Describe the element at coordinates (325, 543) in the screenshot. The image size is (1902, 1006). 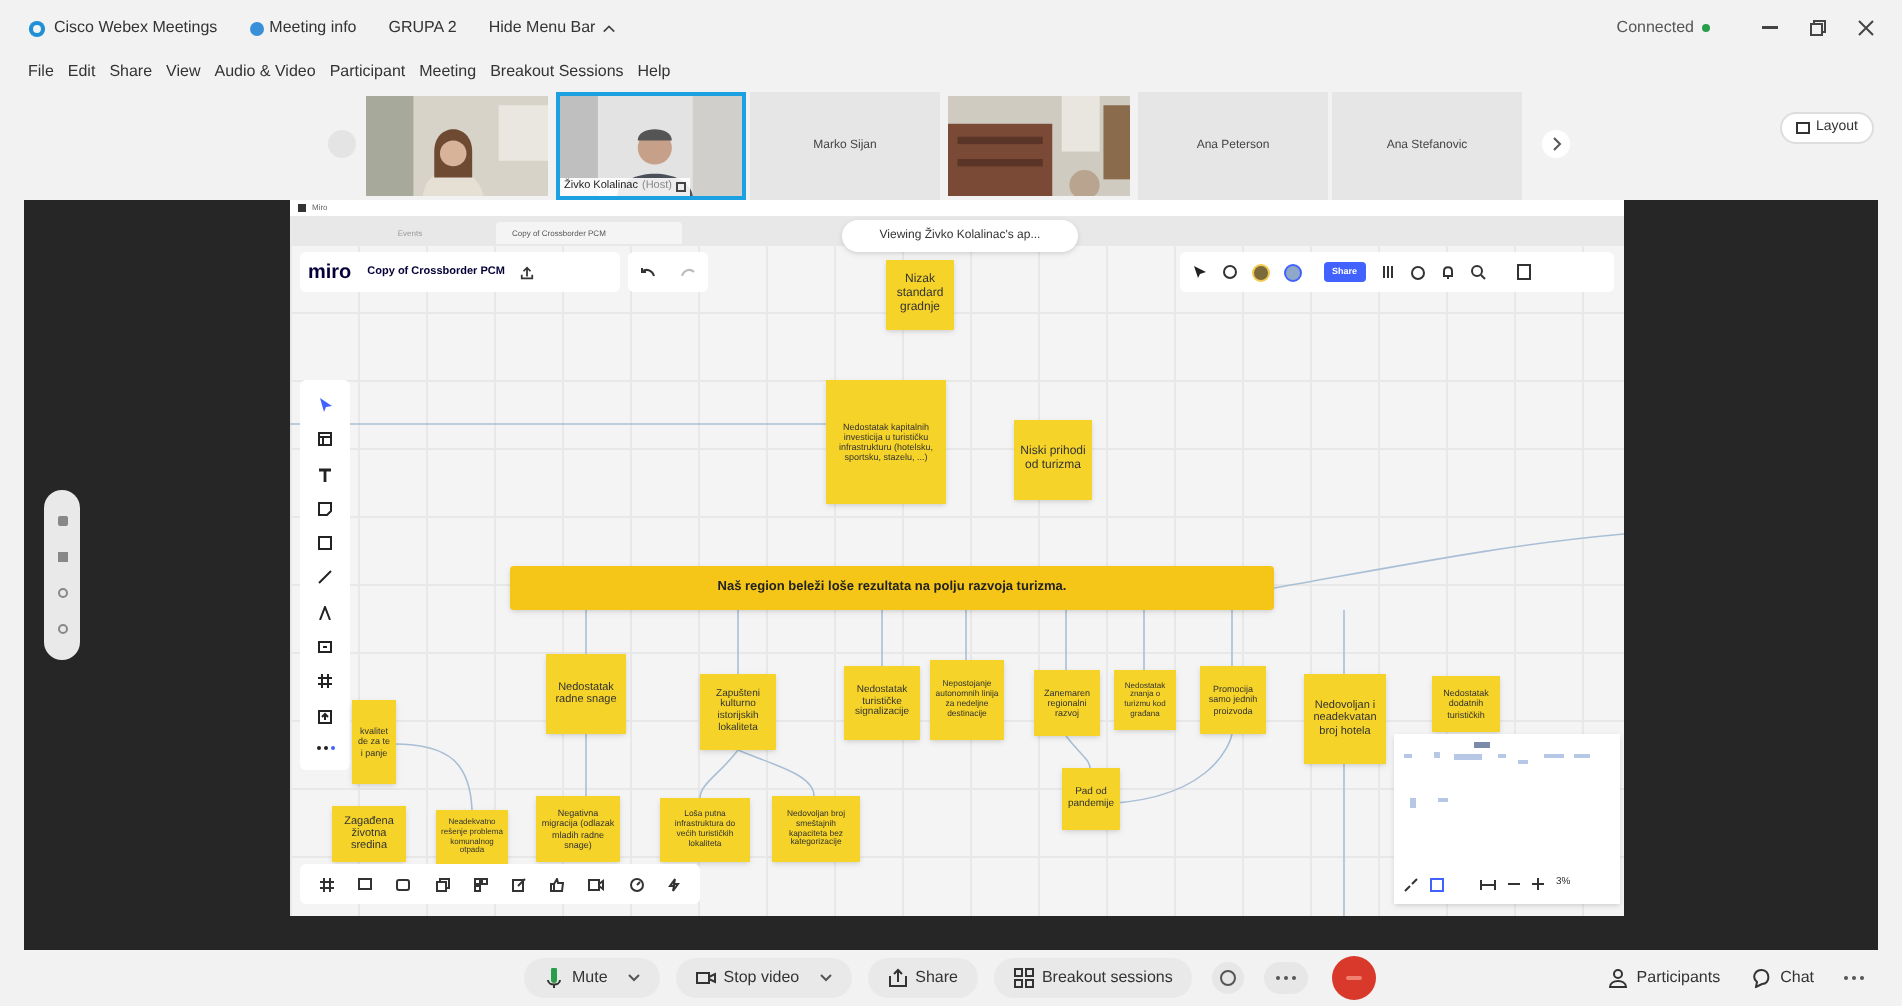
I see `square-icon` at that location.